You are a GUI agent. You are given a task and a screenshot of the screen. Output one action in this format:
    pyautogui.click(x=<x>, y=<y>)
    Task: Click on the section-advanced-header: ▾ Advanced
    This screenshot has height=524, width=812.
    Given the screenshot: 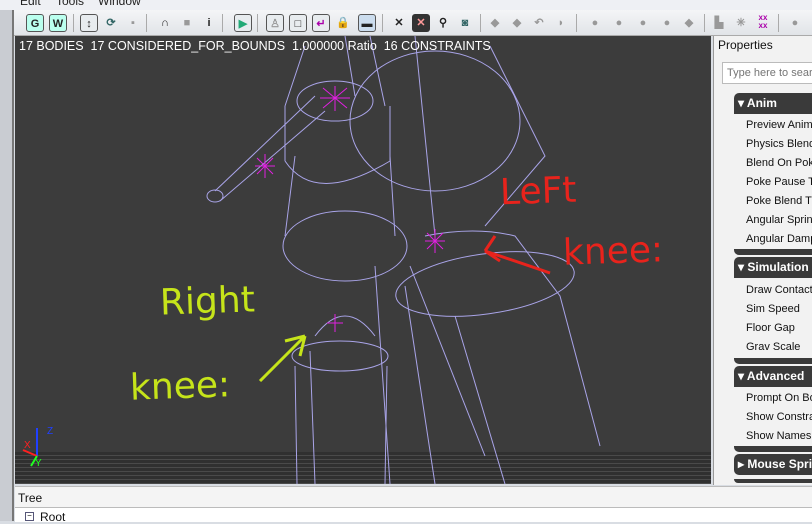 What is the action you would take?
    pyautogui.click(x=773, y=376)
    